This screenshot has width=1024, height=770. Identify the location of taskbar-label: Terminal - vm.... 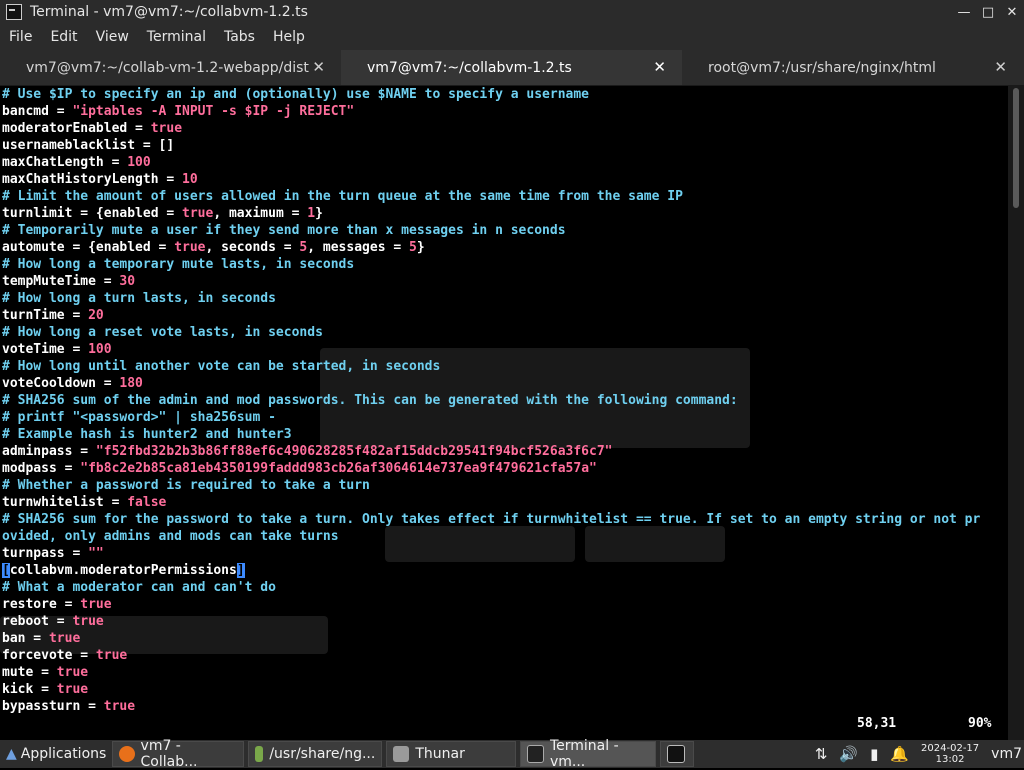
(584, 754).